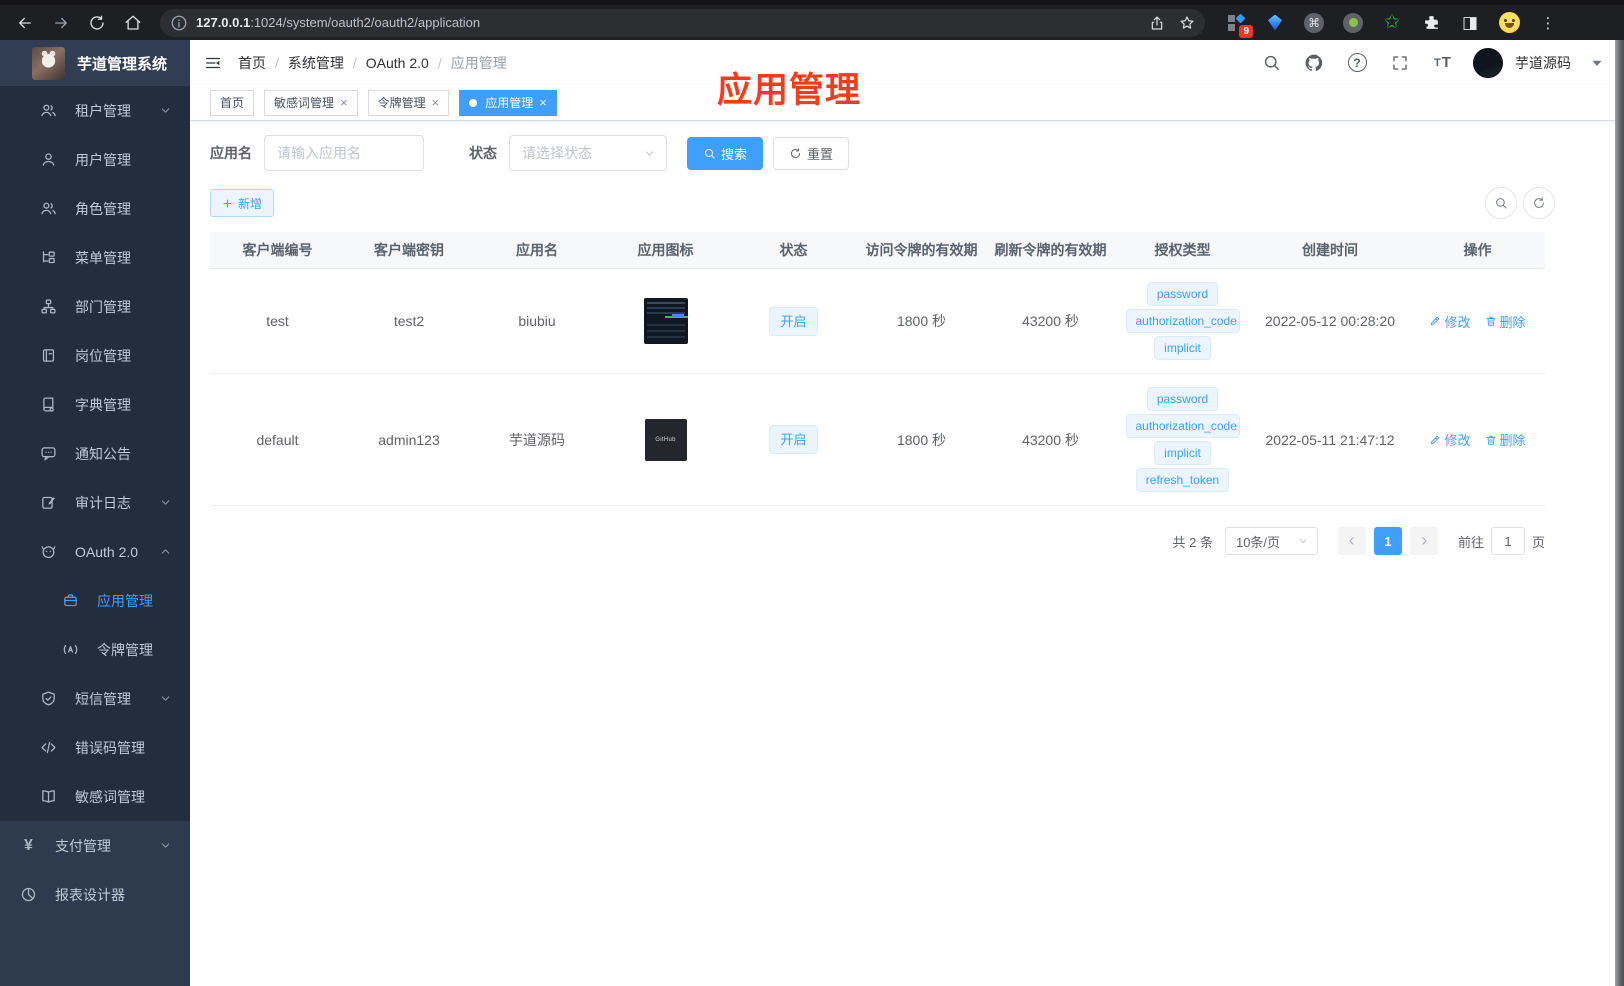  I want to click on help-icon: ?, so click(1357, 63).